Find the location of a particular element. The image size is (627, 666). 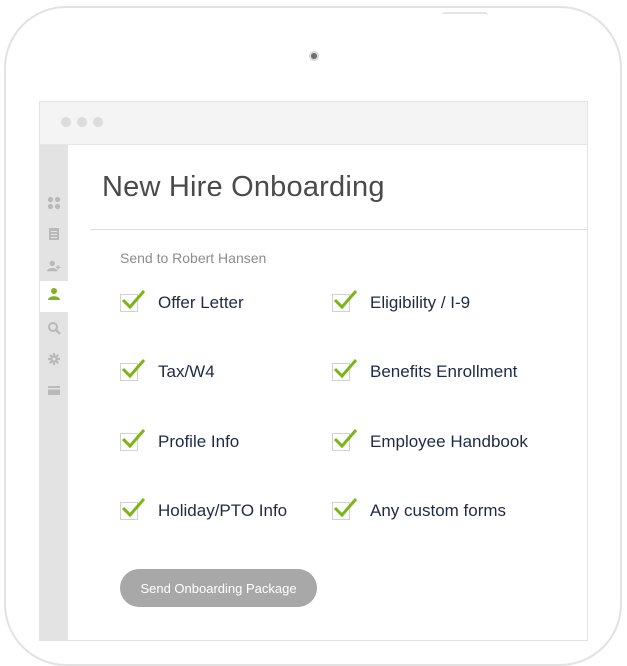

checklist-item-offer-letter: Offer Letter is located at coordinates (182, 303).